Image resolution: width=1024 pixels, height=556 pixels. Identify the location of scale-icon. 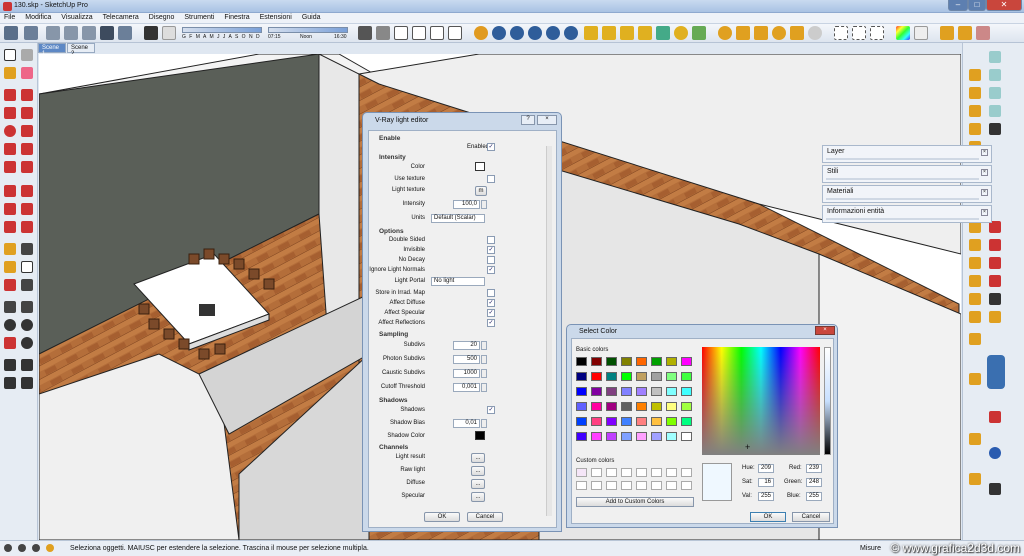
(10, 227).